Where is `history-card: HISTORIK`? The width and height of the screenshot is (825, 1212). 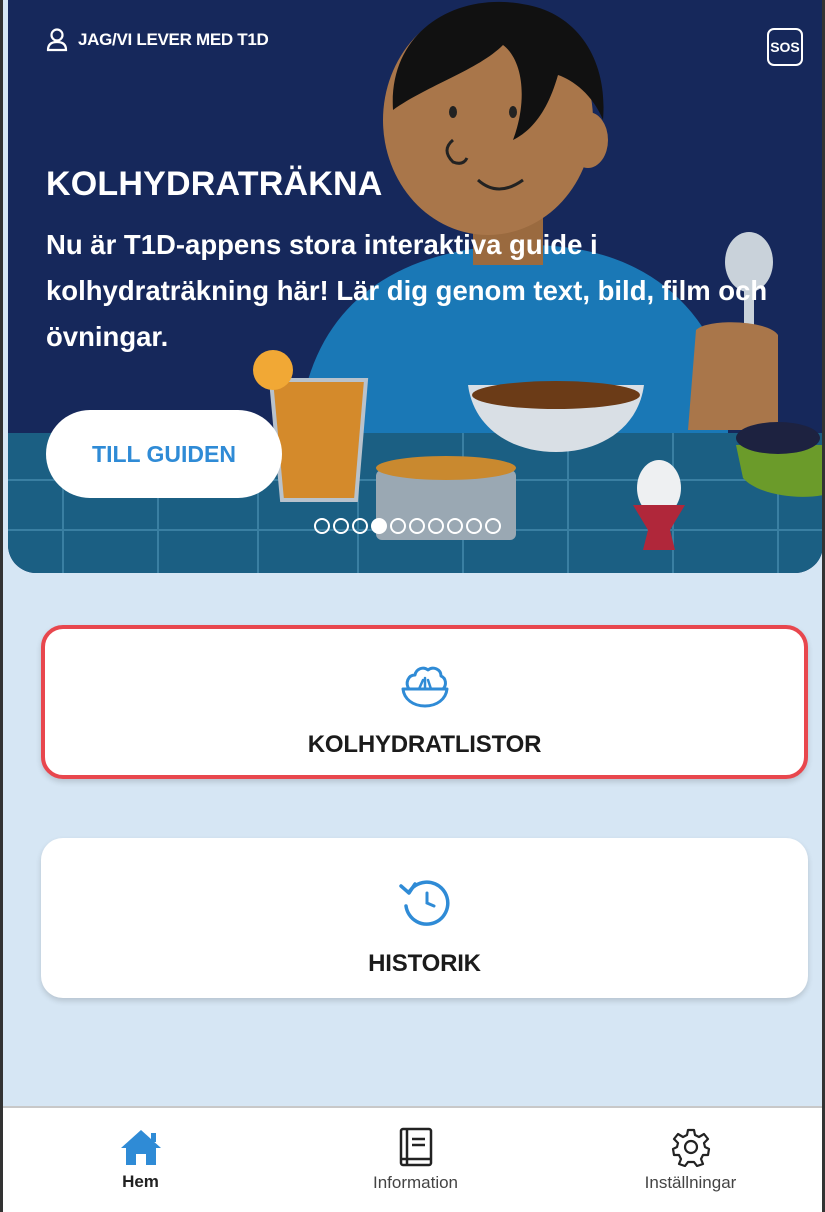 history-card: HISTORIK is located at coordinates (424, 918).